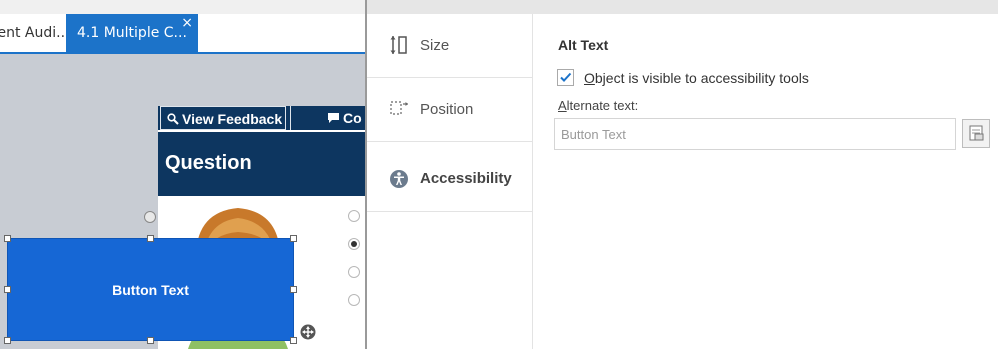  Describe the element at coordinates (602, 105) in the screenshot. I see `alternate-text-label-text: lternate text:` at that location.